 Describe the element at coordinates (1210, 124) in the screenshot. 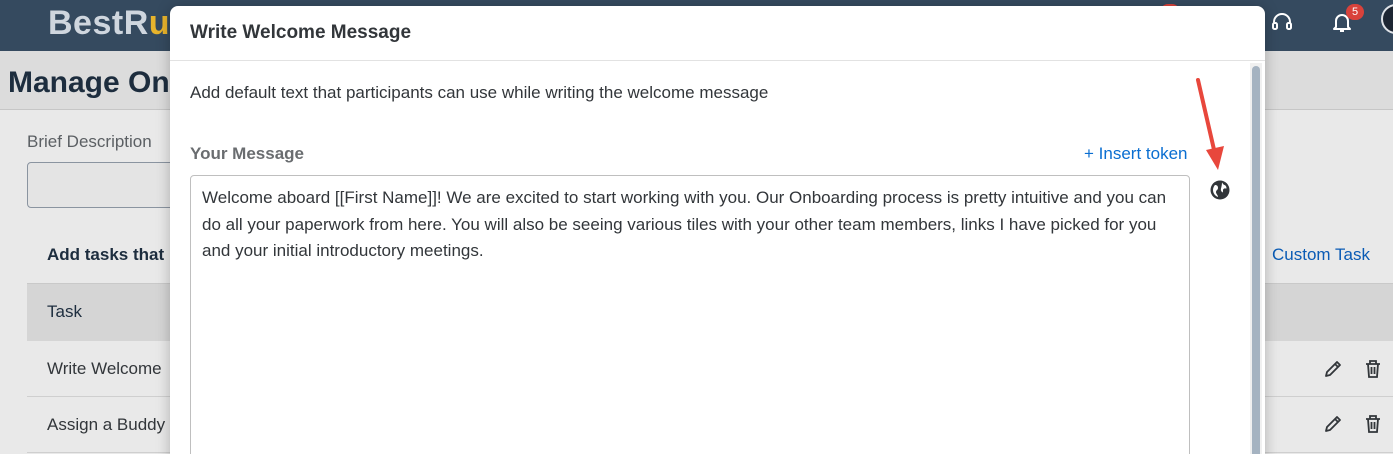

I see `annotation-arrow` at that location.